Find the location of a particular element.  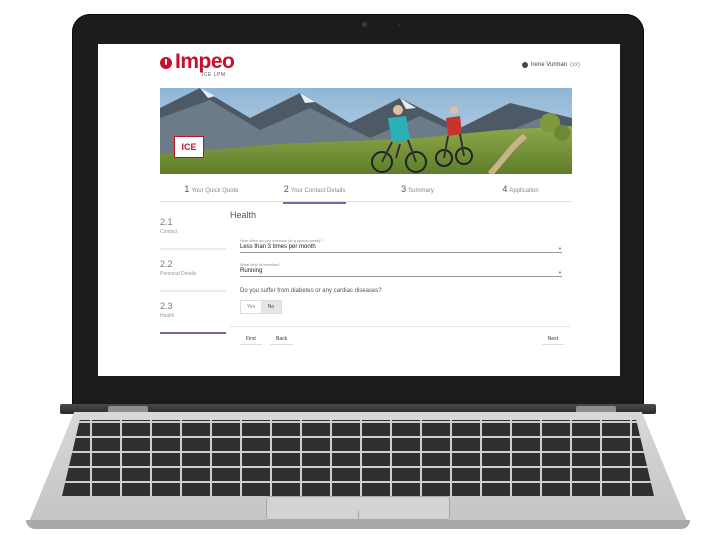

form-navigation: First Back Next is located at coordinates (400, 340).